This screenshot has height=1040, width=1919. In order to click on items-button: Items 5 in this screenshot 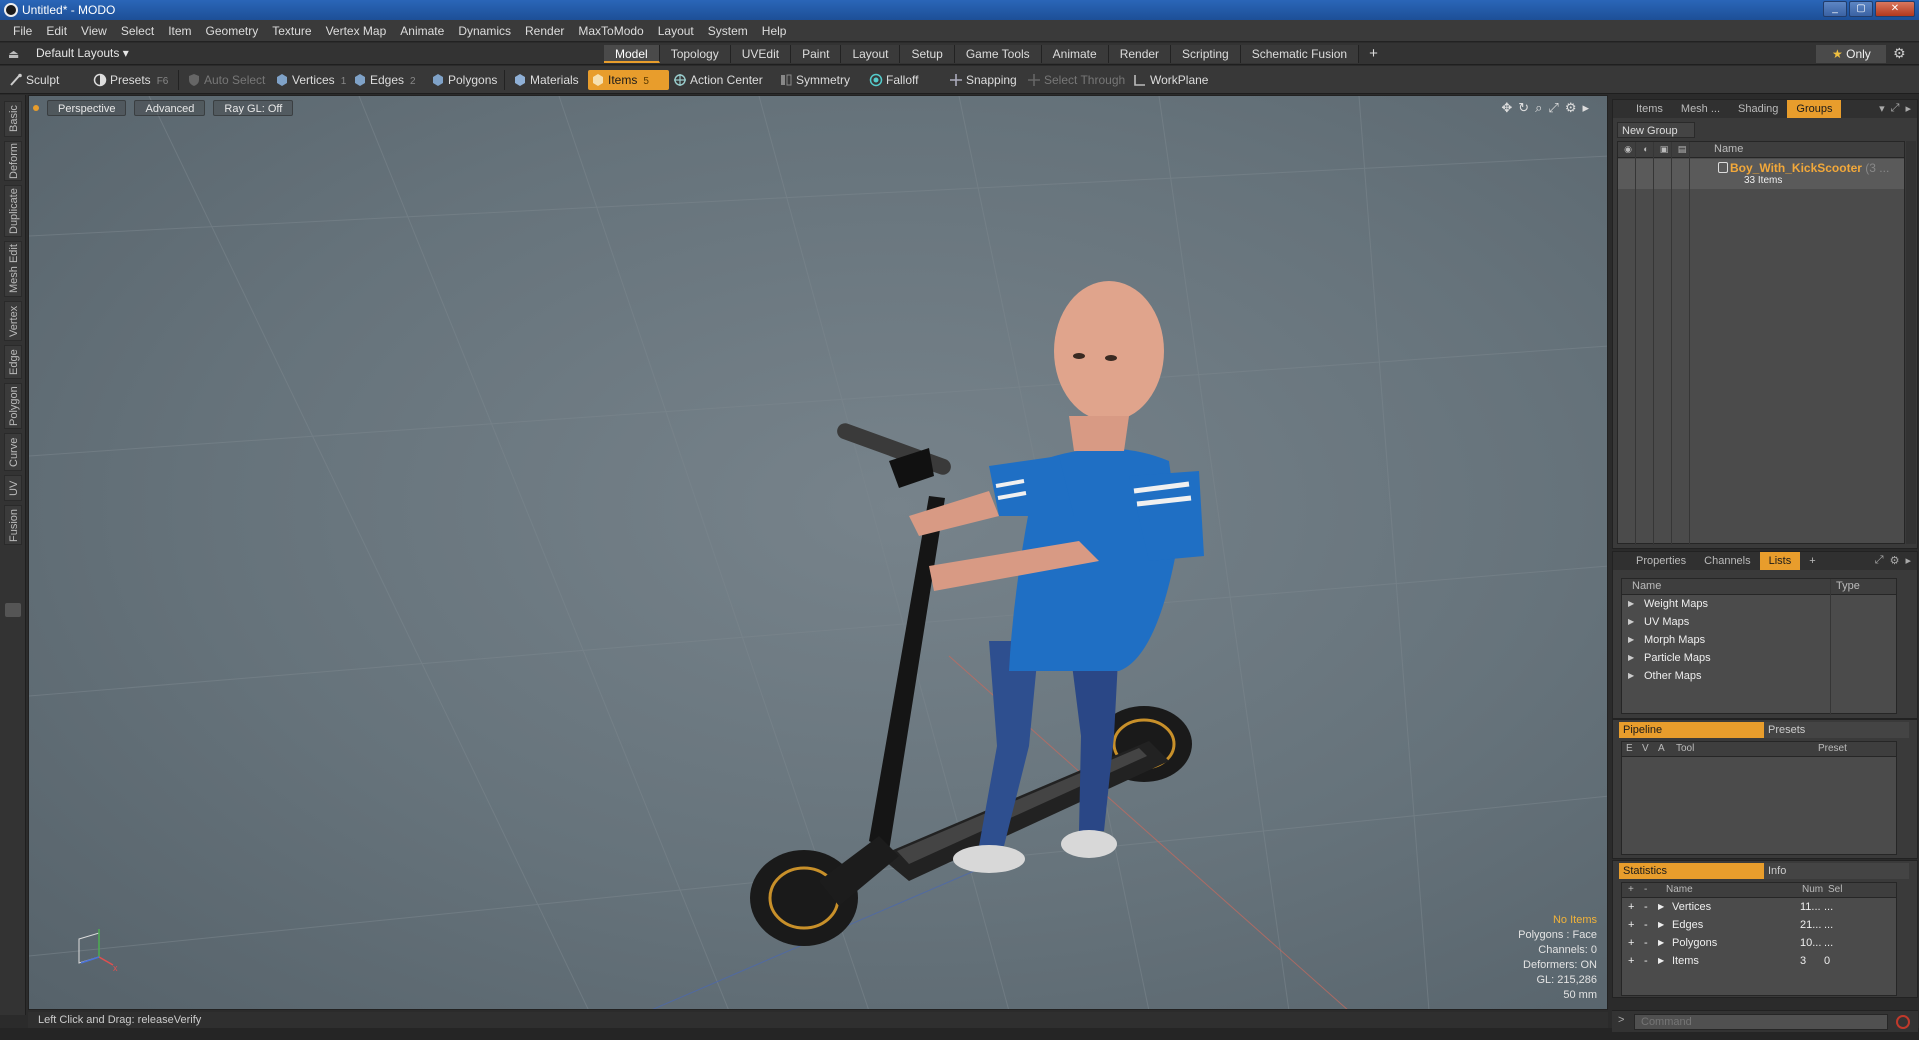, I will do `click(628, 80)`.